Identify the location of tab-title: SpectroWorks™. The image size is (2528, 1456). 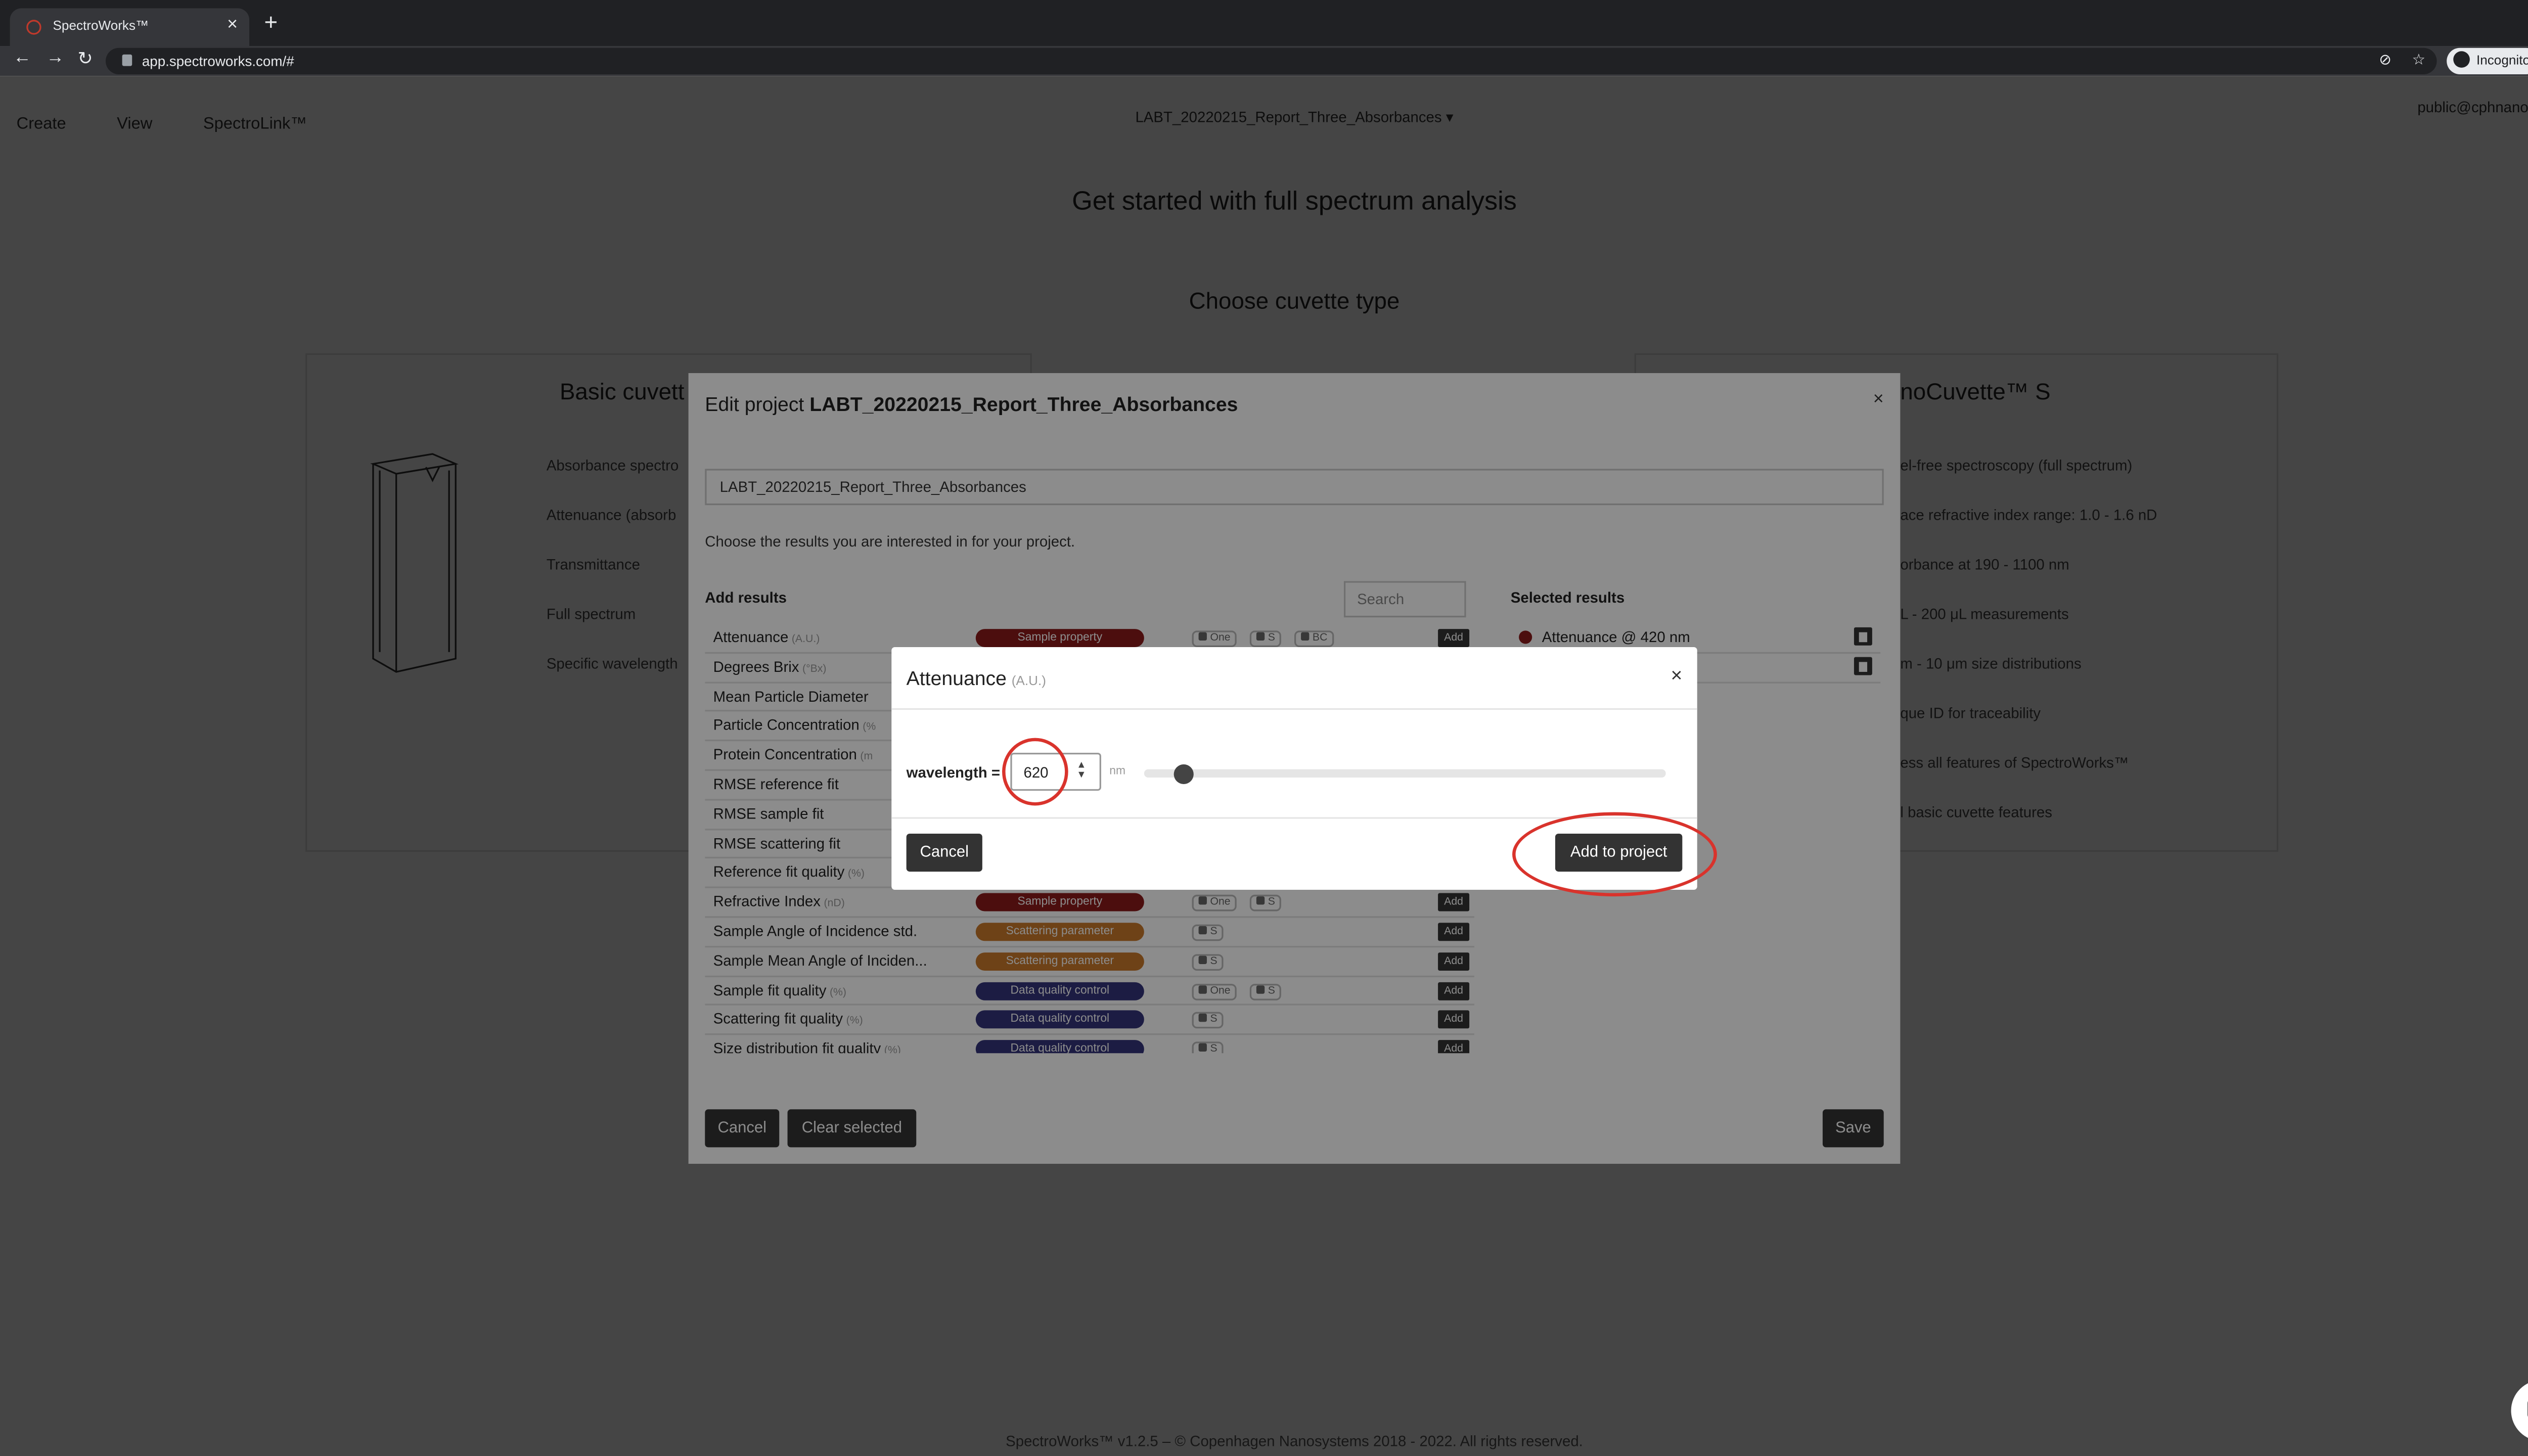
(101, 25).